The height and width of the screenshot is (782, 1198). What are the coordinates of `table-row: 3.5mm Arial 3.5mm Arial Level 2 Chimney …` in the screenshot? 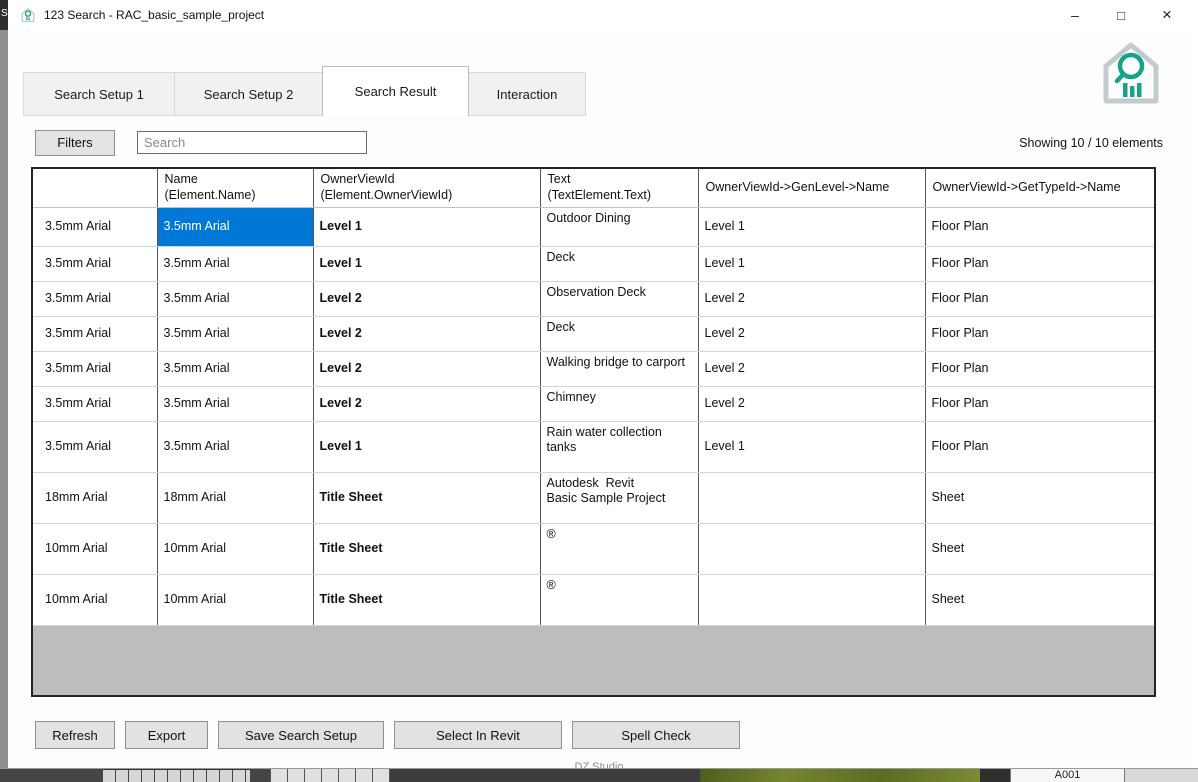 It's located at (593, 404).